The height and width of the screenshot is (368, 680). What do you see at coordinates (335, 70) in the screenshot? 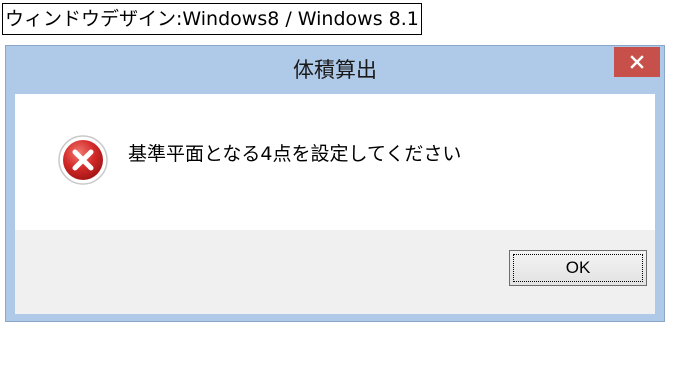
I see `window-title: 体積算出` at bounding box center [335, 70].